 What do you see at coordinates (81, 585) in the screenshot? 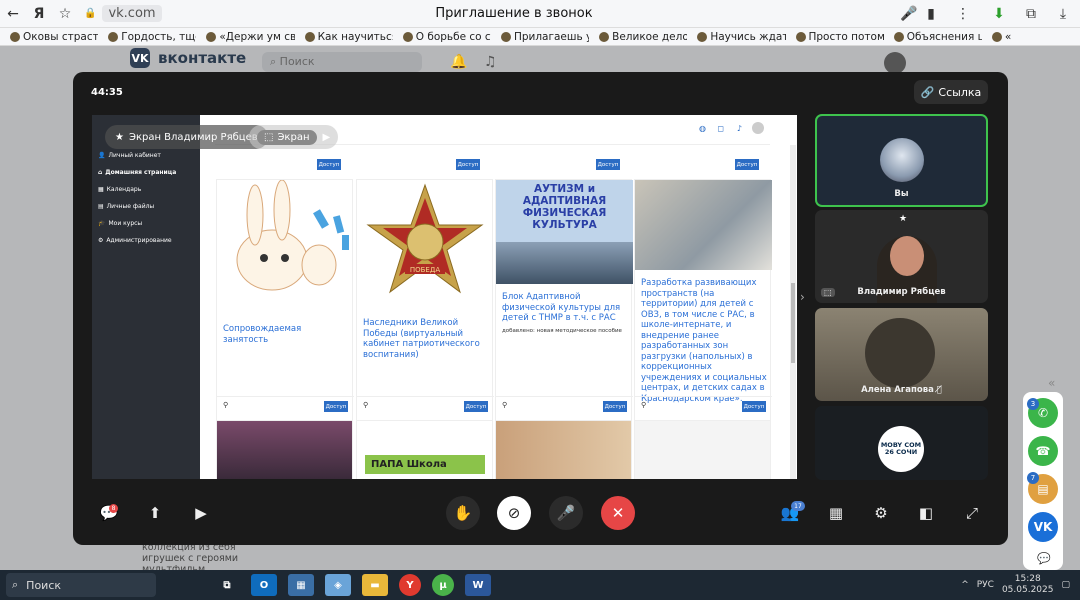
I see `taskbar-search: ⌕ Поиск` at bounding box center [81, 585].